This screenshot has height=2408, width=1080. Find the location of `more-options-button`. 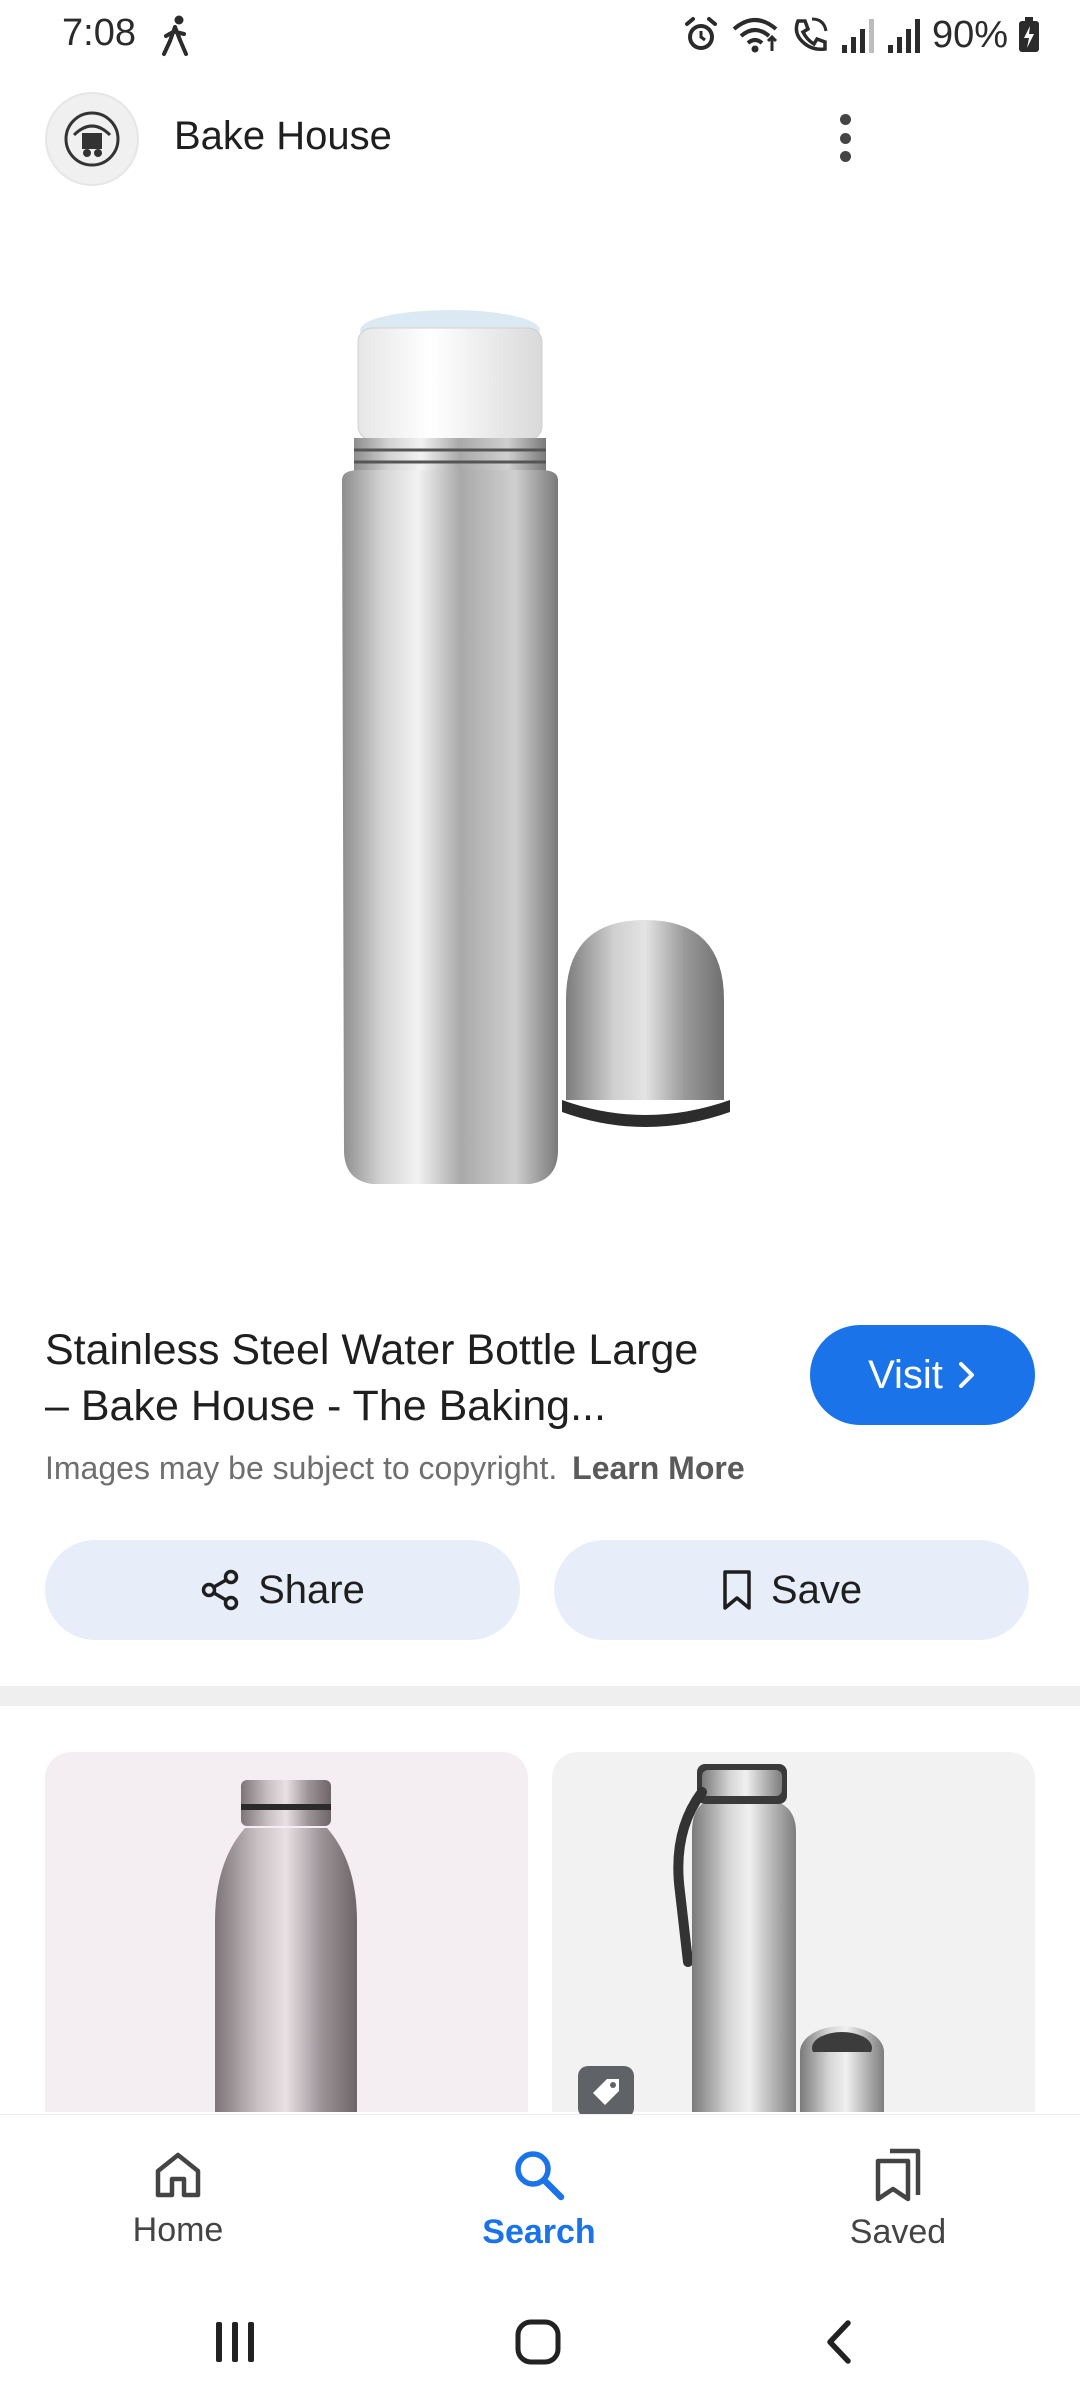

more-options-button is located at coordinates (845, 138).